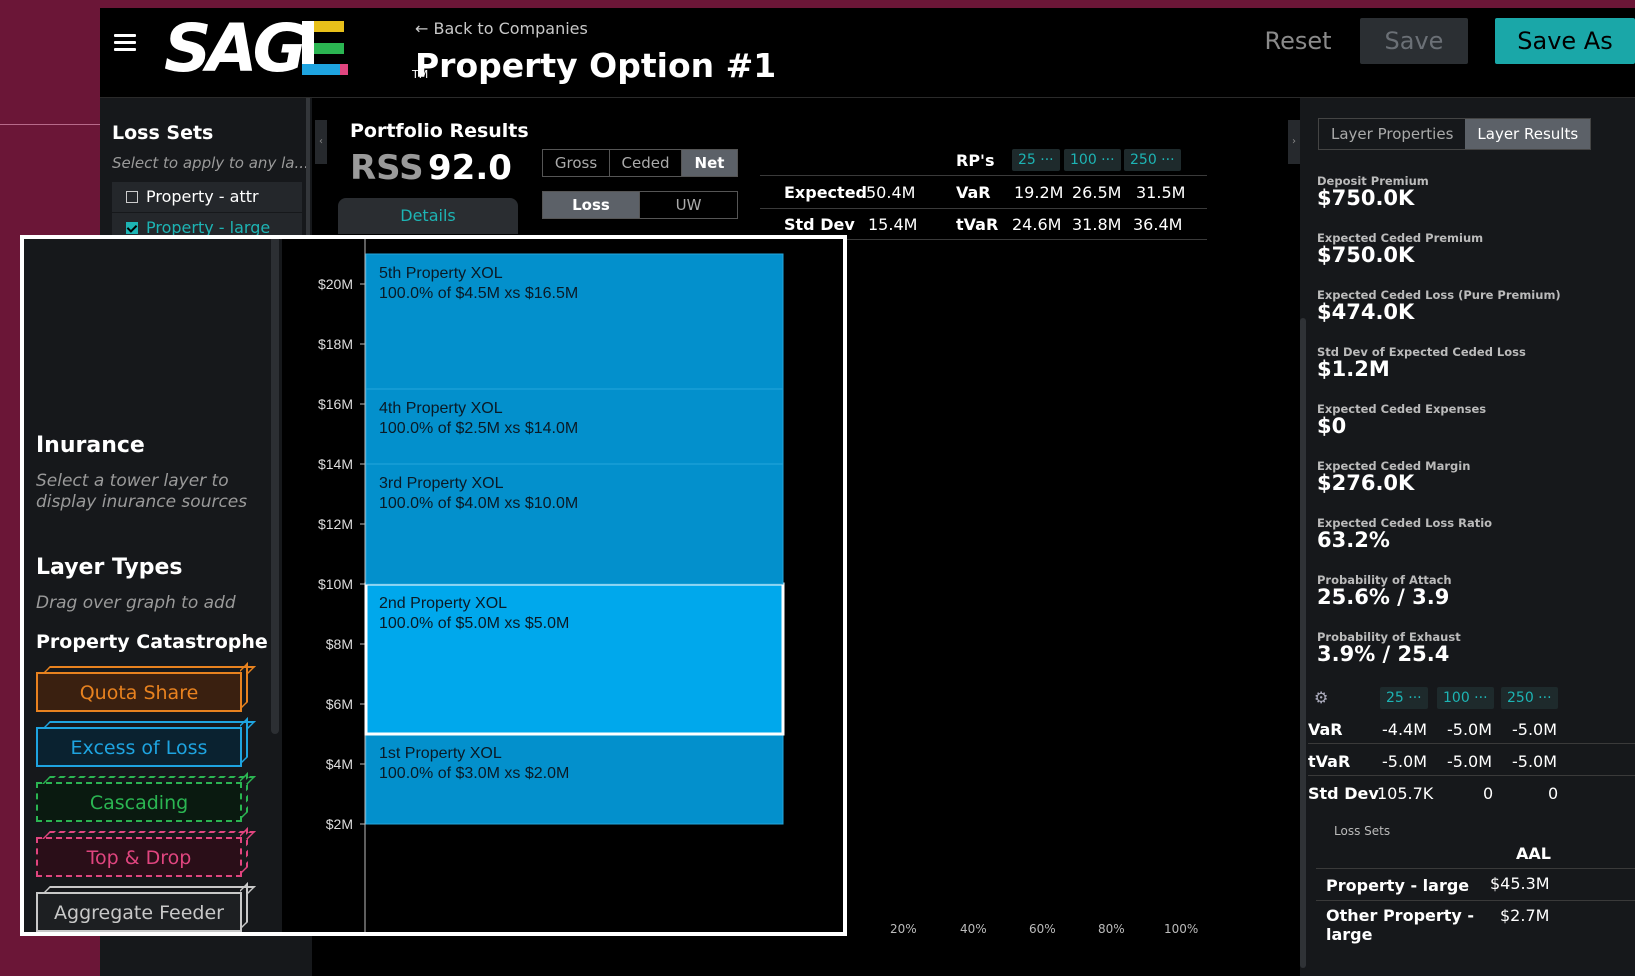  Describe the element at coordinates (132, 228) in the screenshot. I see `checkbox-checked-icon` at that location.